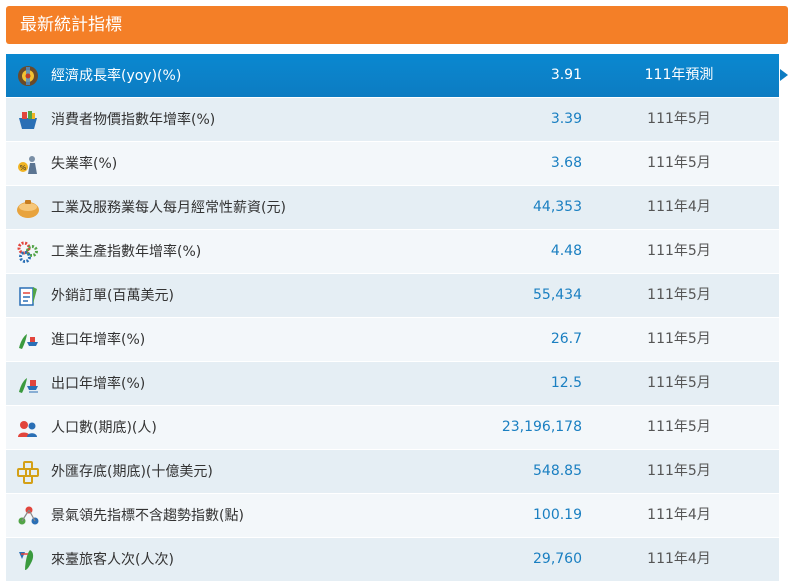 This screenshot has height=582, width=789. Describe the element at coordinates (84, 164) in the screenshot. I see `indicator-name: 失業率(%)` at that location.